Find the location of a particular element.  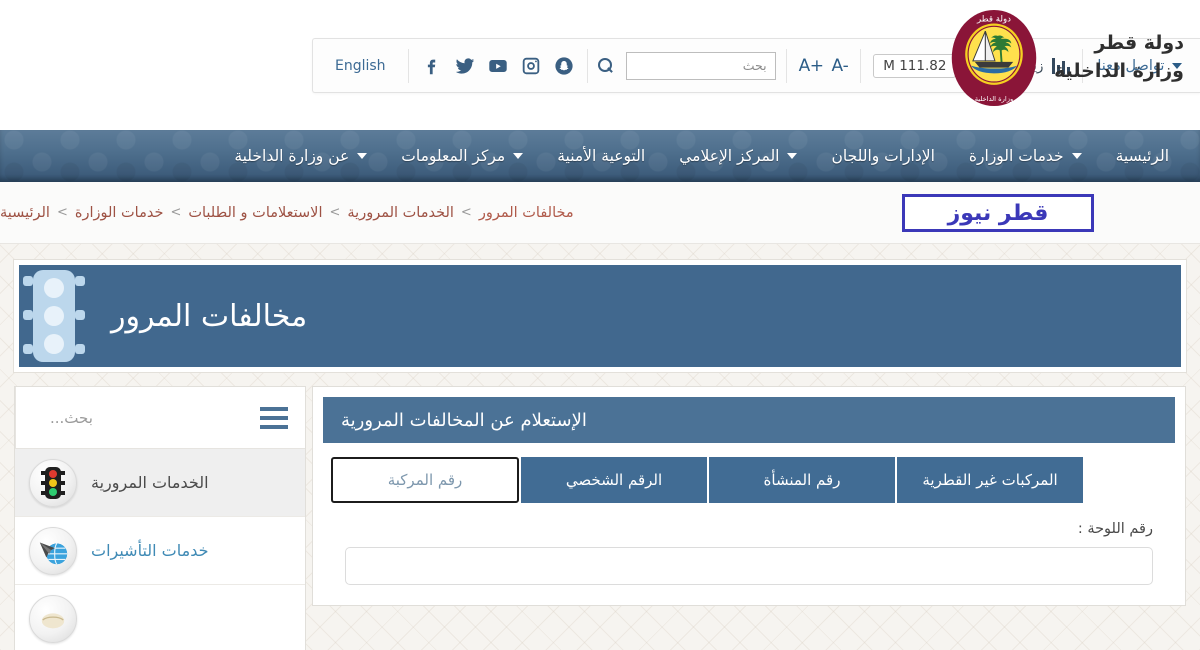

qatar-news-watermark: قطر نيوز is located at coordinates (998, 213).